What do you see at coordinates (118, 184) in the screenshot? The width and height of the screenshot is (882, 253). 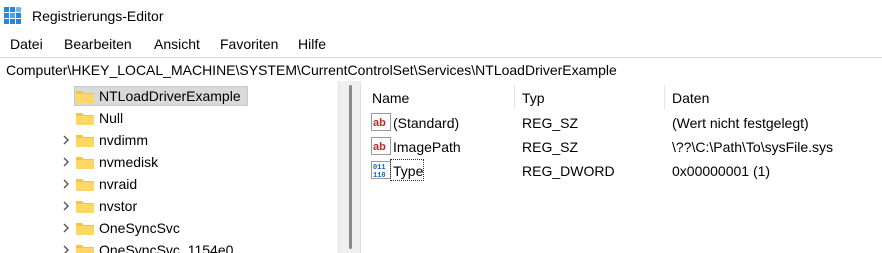 I see `tree-item-label: nvraid` at bounding box center [118, 184].